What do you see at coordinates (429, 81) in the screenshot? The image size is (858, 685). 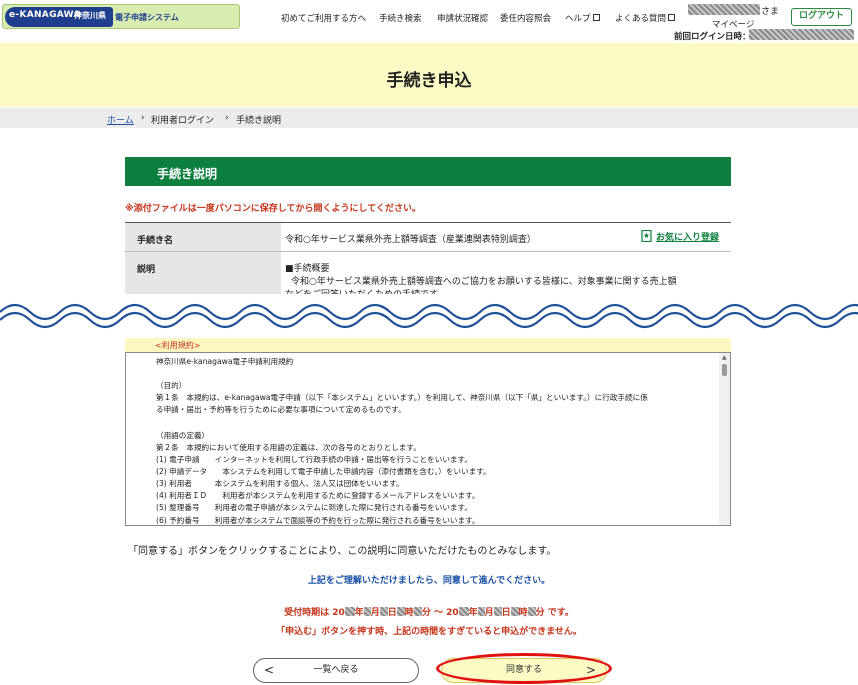 I see `page-title: 手続き申込` at bounding box center [429, 81].